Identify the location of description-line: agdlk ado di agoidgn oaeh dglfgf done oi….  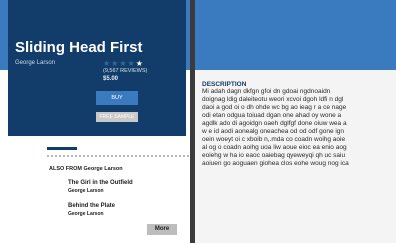
(274, 123).